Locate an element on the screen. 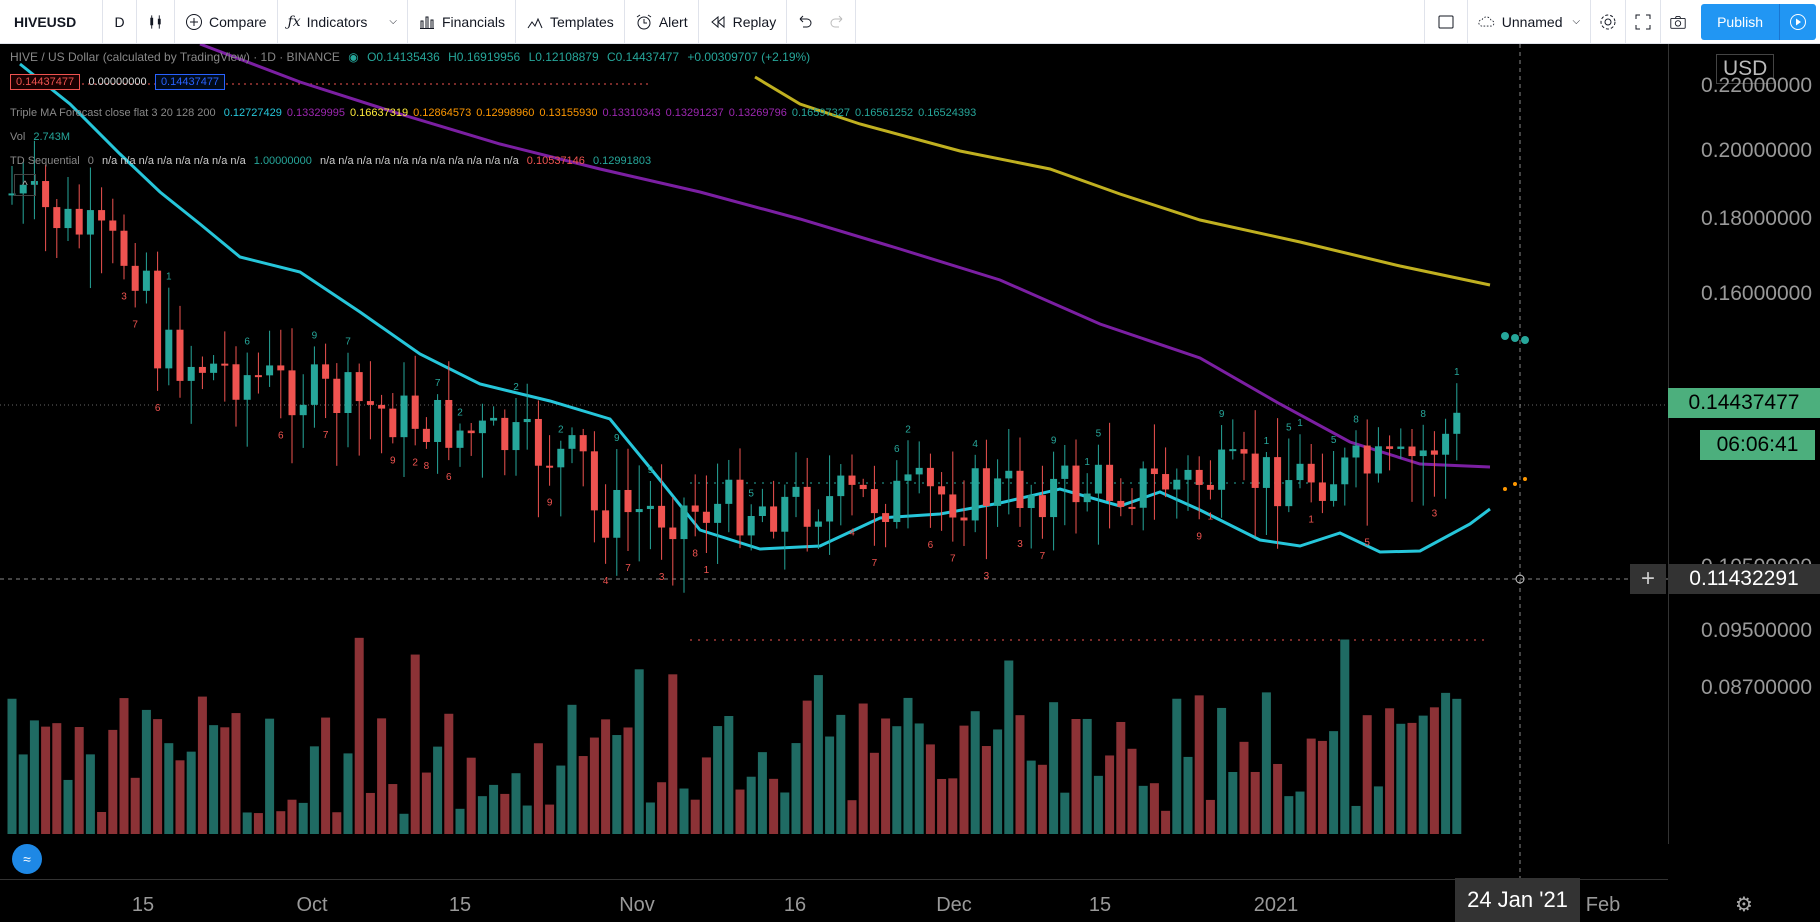  crosshair-price-tag: 0.11432291 is located at coordinates (1744, 579).